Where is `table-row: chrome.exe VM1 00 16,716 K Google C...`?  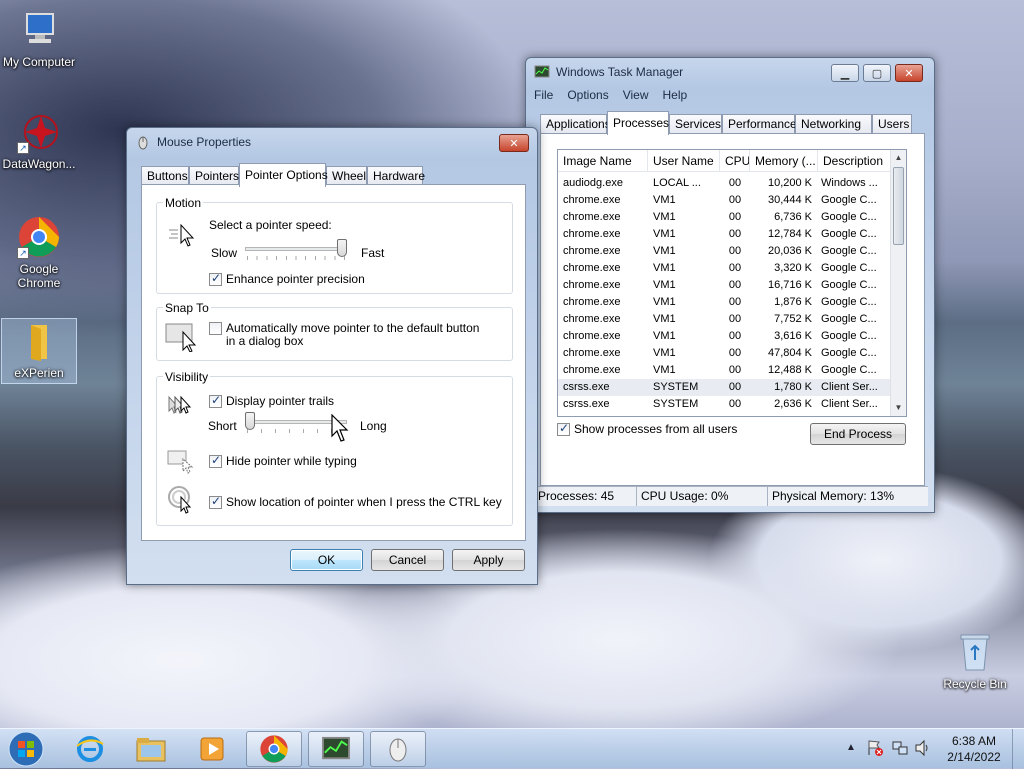
table-row: chrome.exe VM1 00 16,716 K Google C... is located at coordinates (725, 285).